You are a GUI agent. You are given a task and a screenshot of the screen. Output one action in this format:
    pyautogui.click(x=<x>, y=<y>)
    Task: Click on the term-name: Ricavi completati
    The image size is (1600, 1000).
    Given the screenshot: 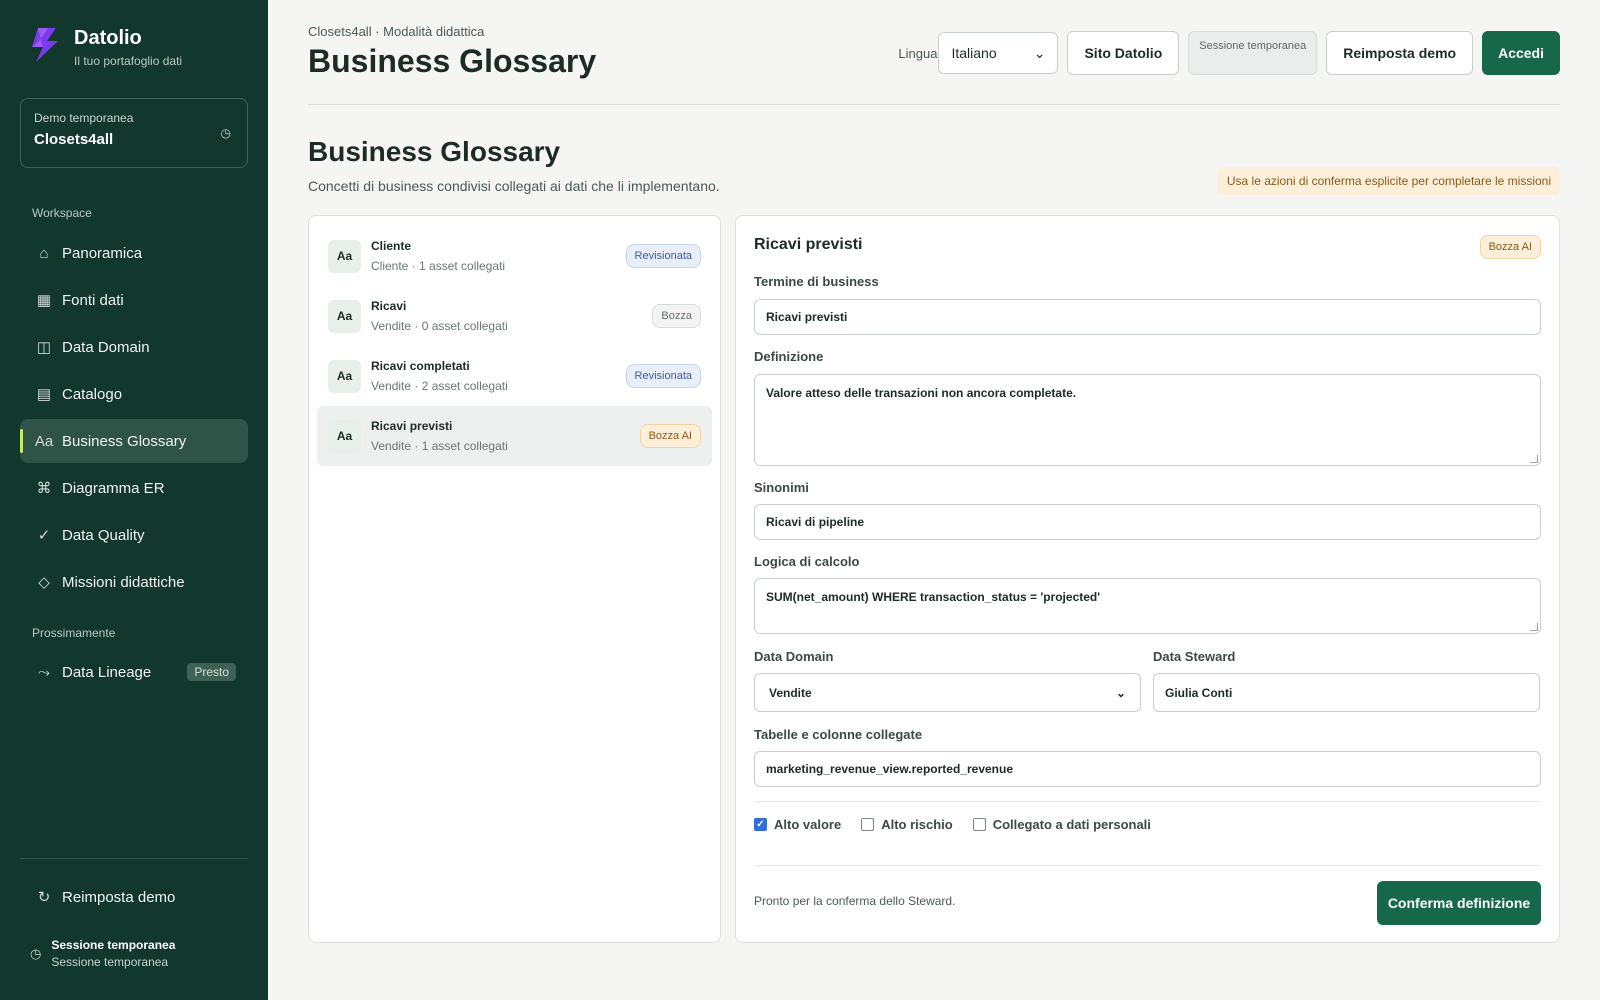 What is the action you would take?
    pyautogui.click(x=420, y=366)
    